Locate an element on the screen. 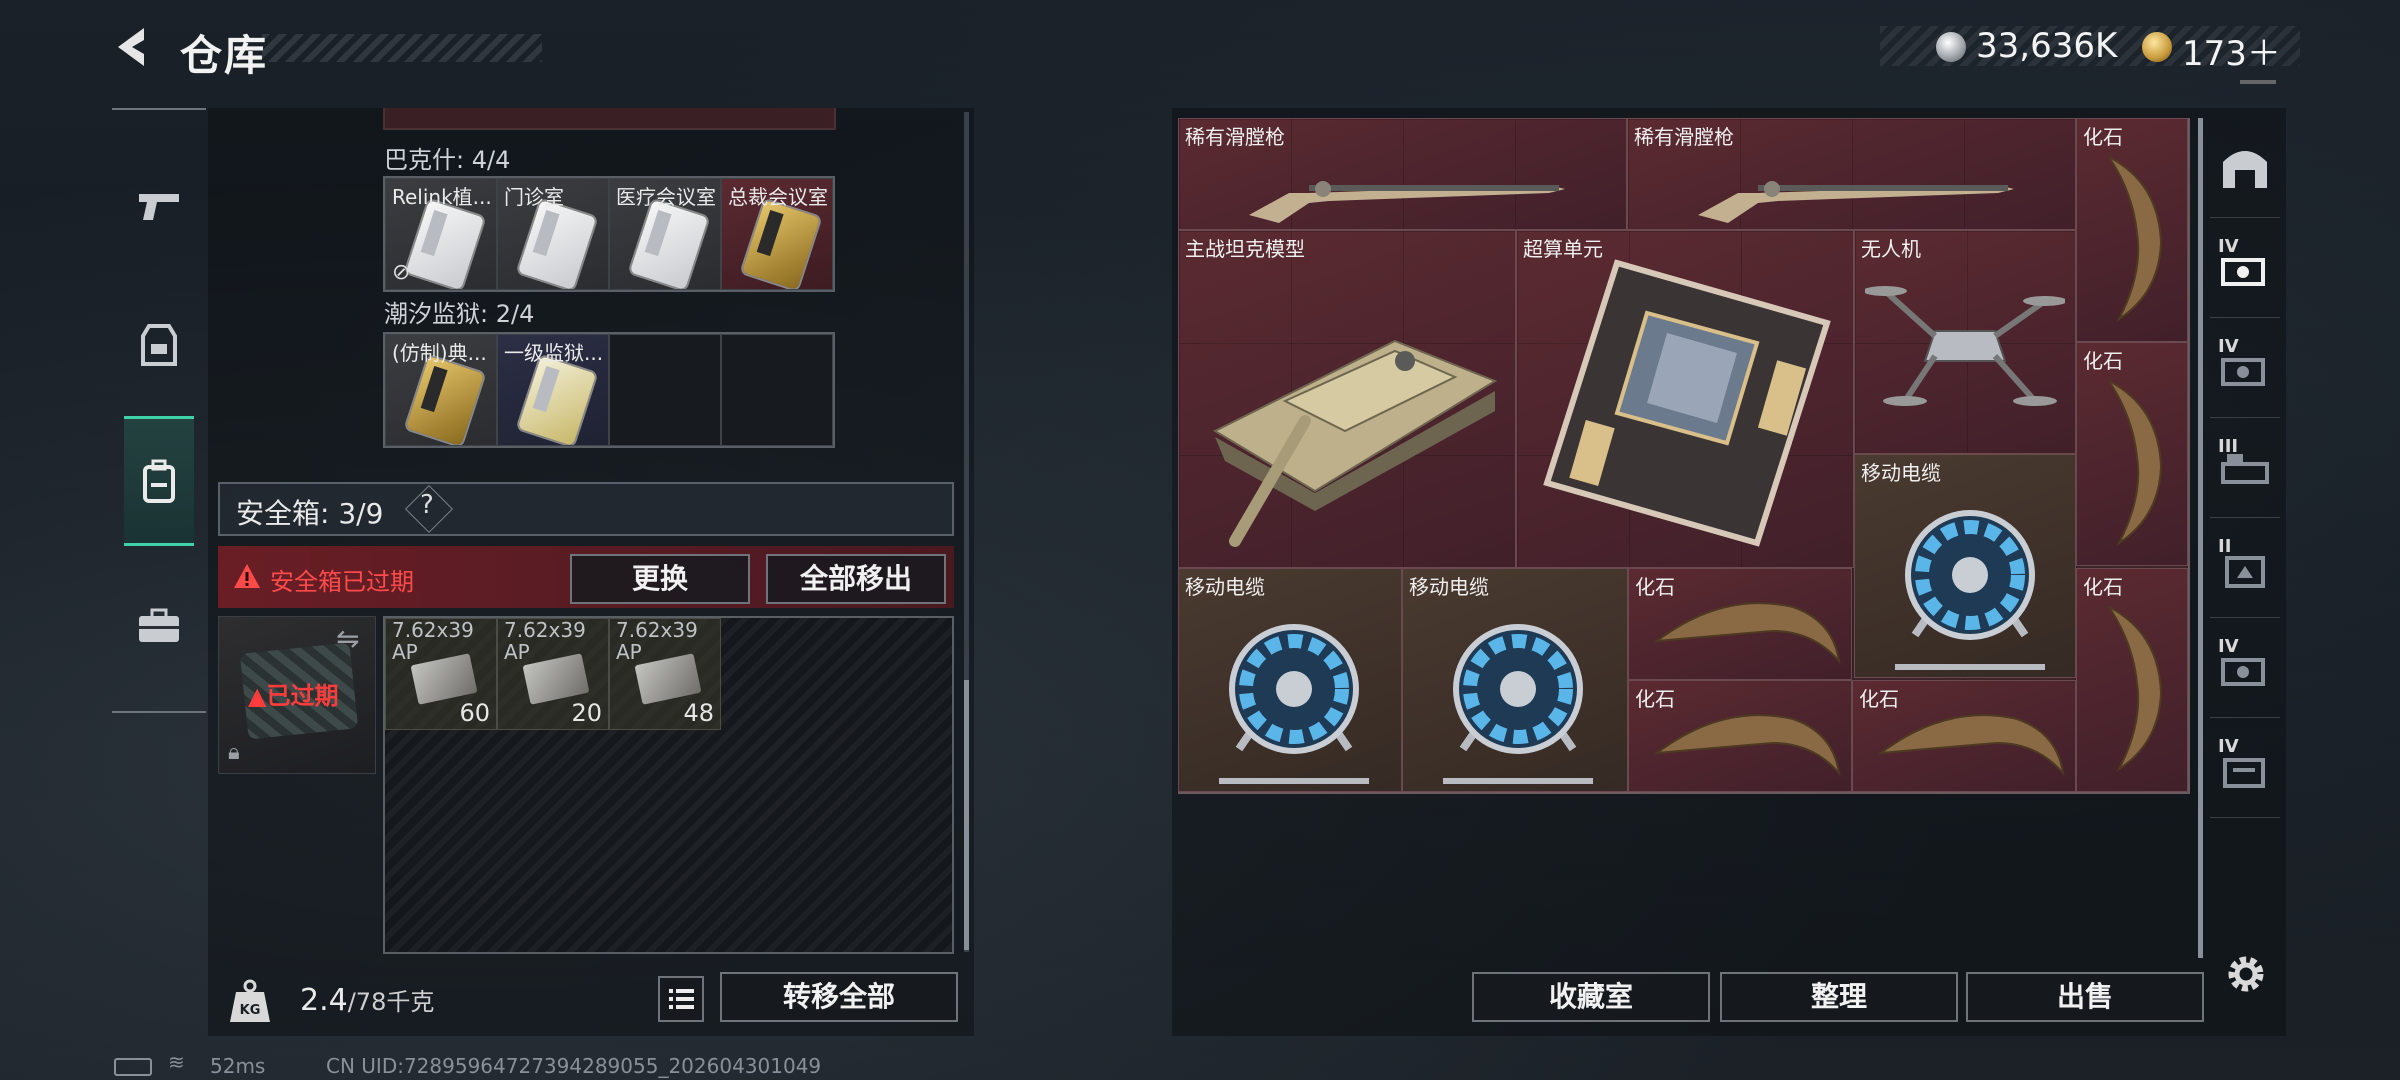 The width and height of the screenshot is (2400, 1080). nav-armor is located at coordinates (159, 346).